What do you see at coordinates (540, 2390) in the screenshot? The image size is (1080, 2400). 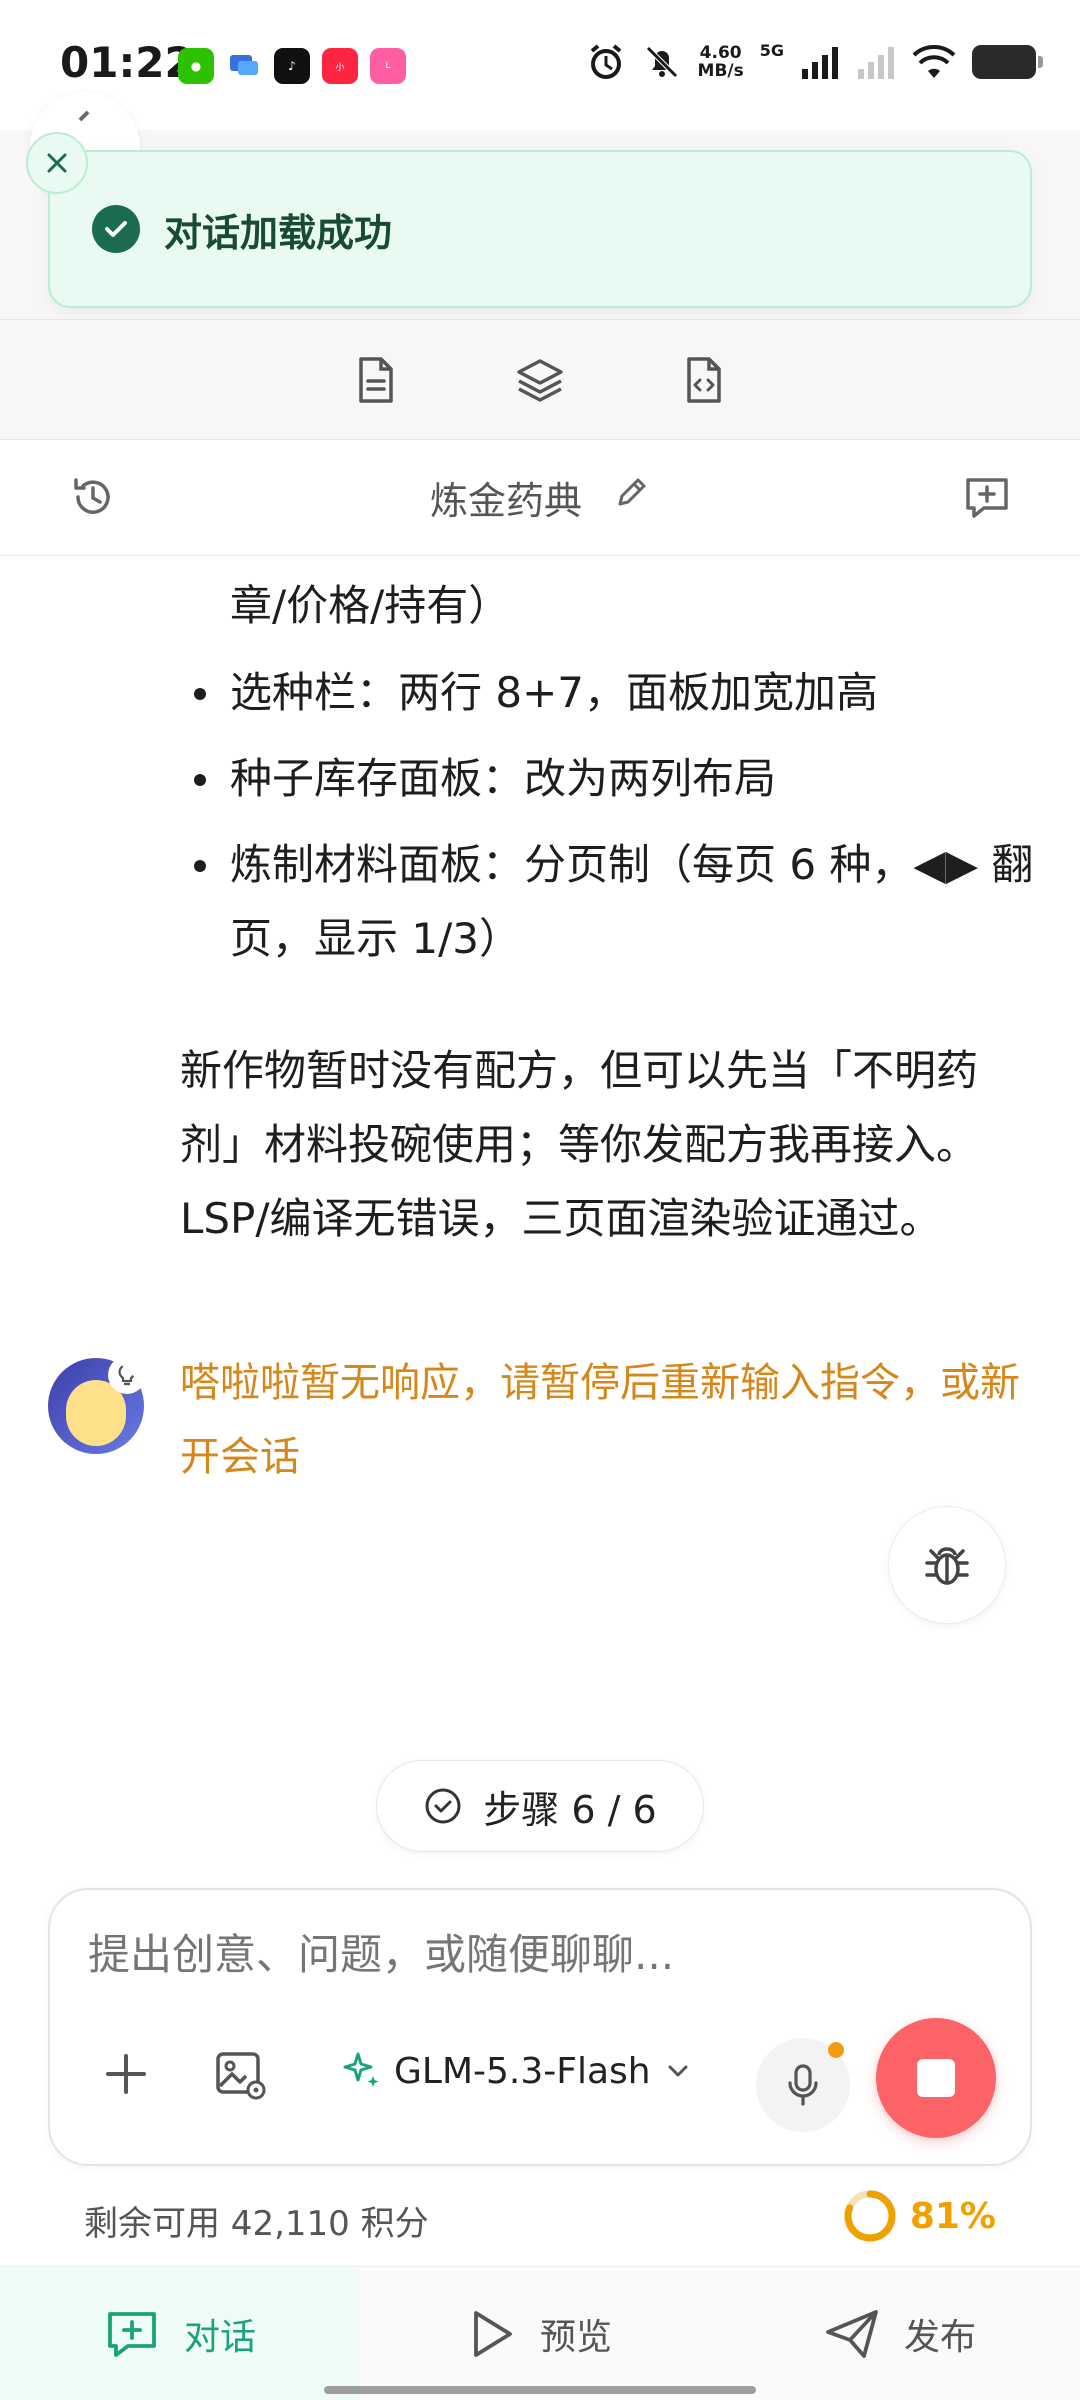 I see `home-indicator` at bounding box center [540, 2390].